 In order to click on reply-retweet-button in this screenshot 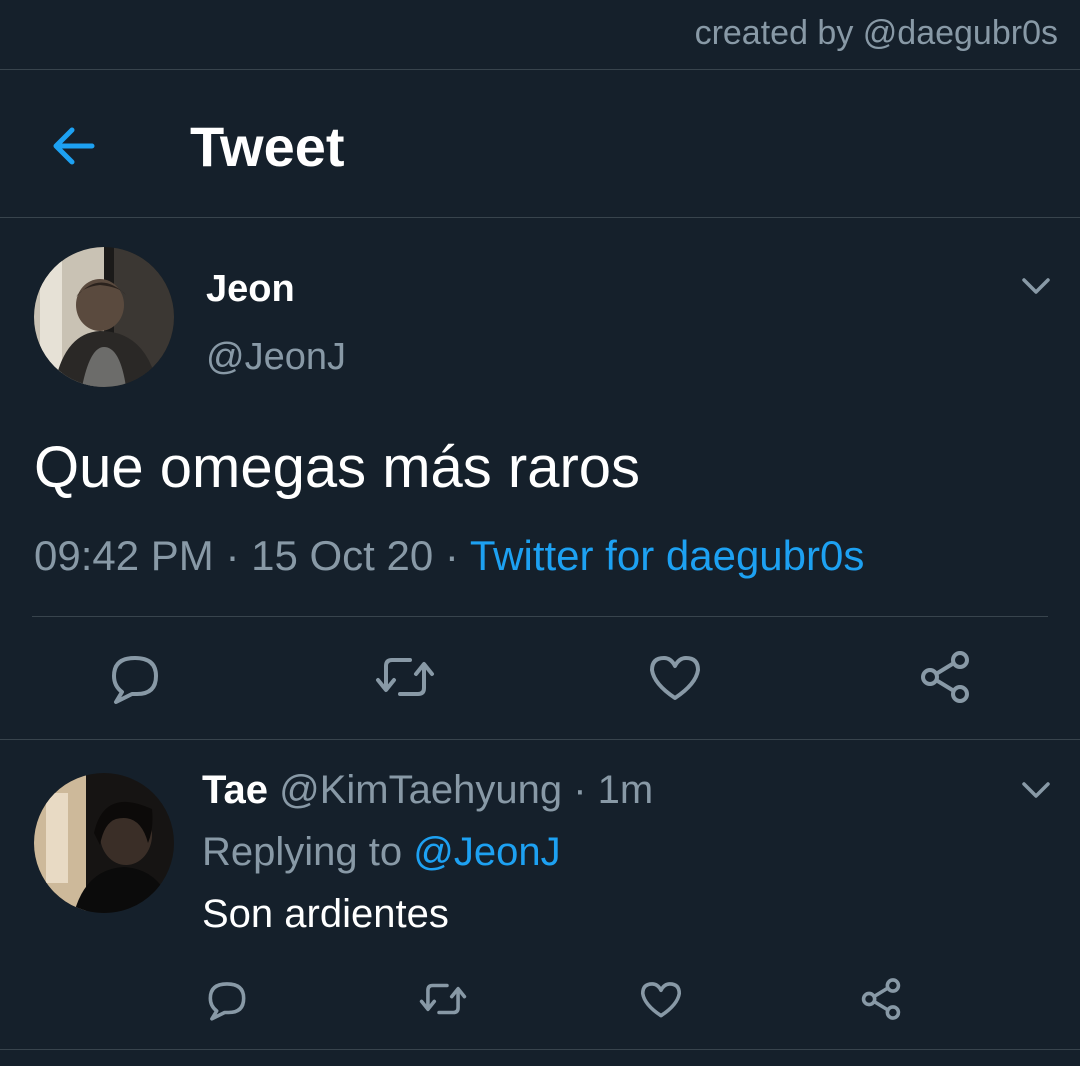, I will do `click(443, 999)`.